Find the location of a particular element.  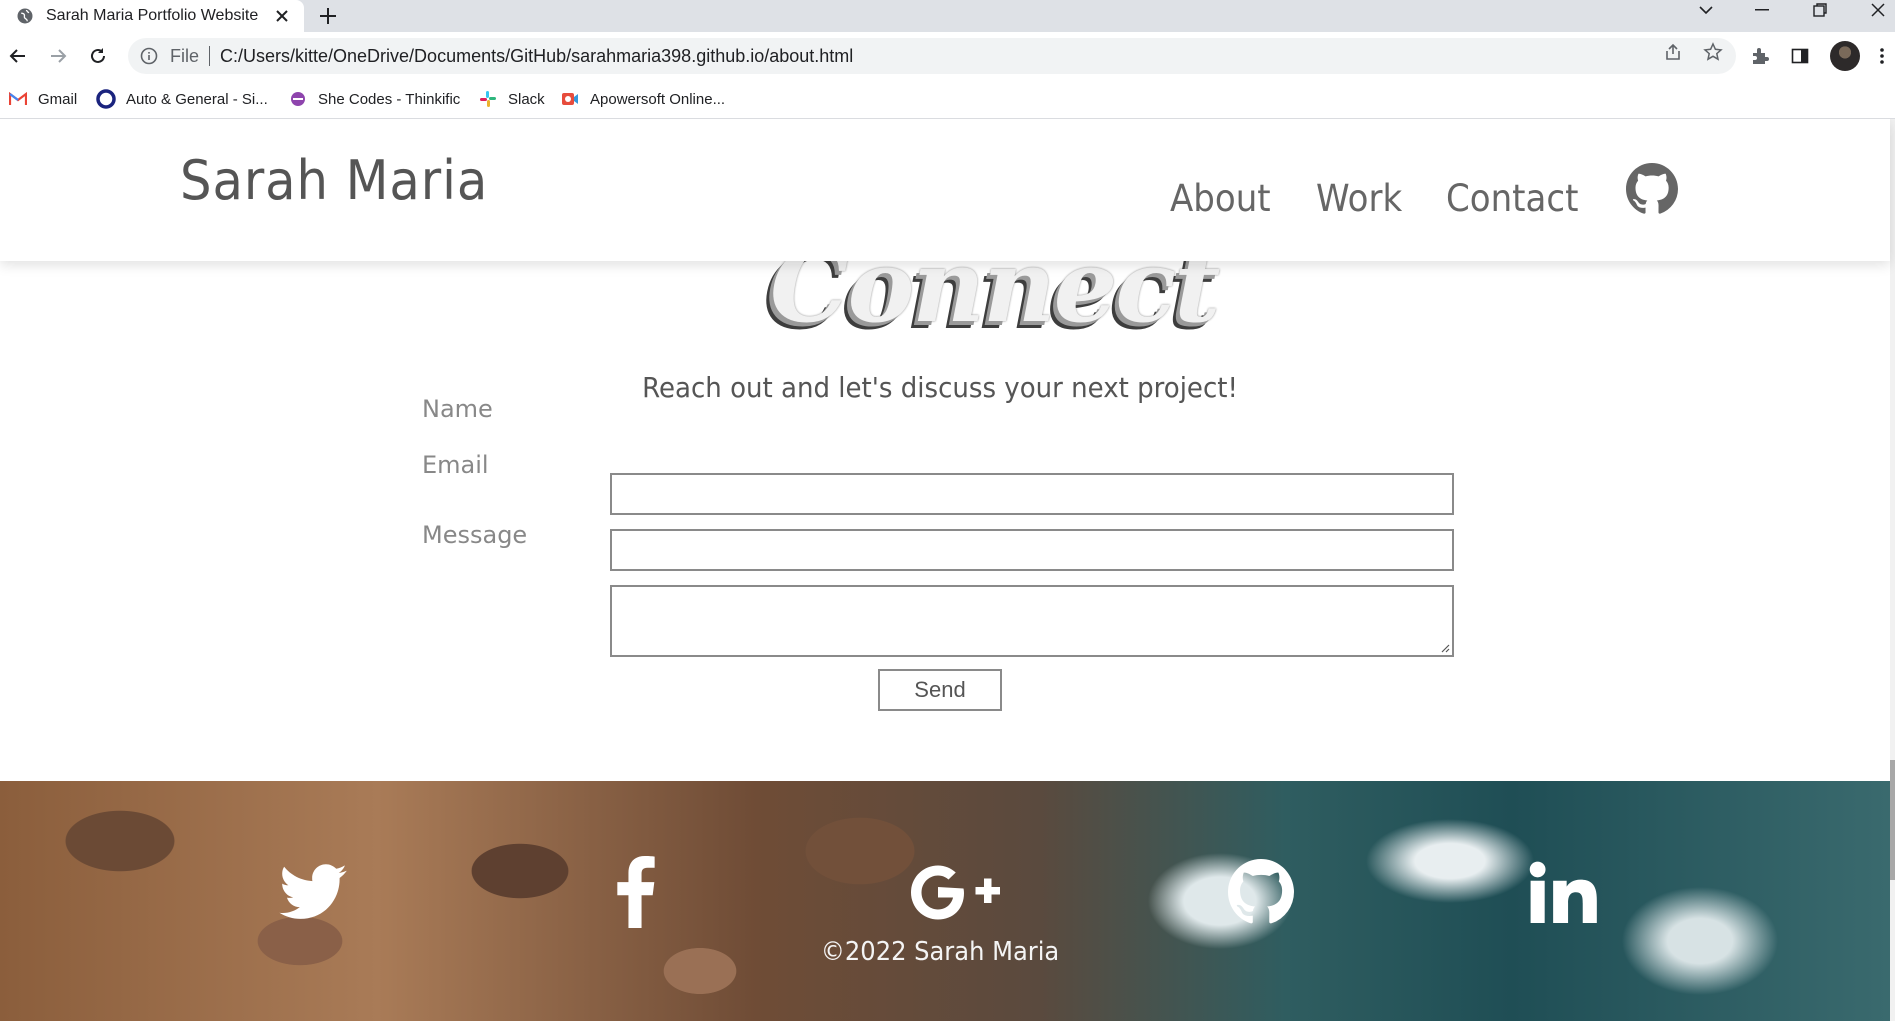

name-input is located at coordinates (1032, 494).